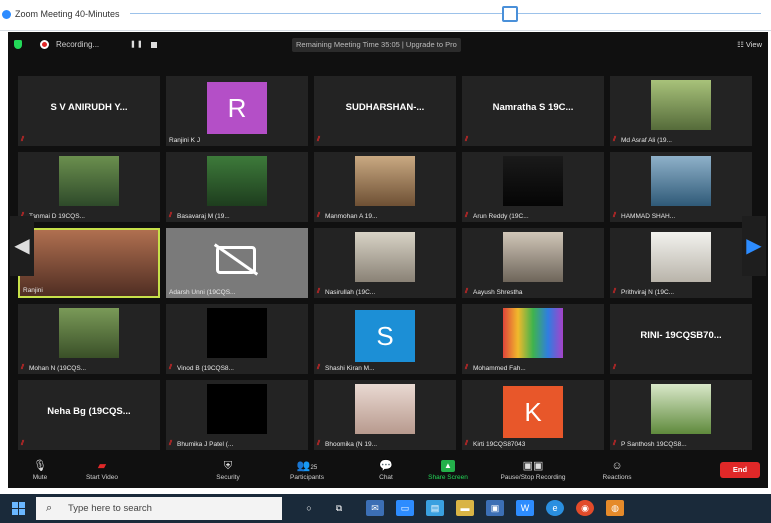 The width and height of the screenshot is (771, 523). Describe the element at coordinates (185, 140) in the screenshot. I see `participant-caption: Ranjini K J` at that location.